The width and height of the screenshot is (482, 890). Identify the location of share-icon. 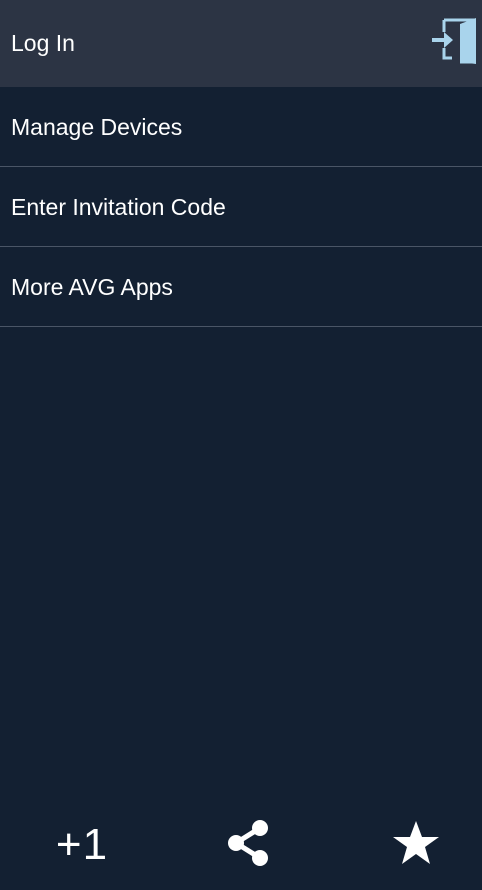
(248, 845).